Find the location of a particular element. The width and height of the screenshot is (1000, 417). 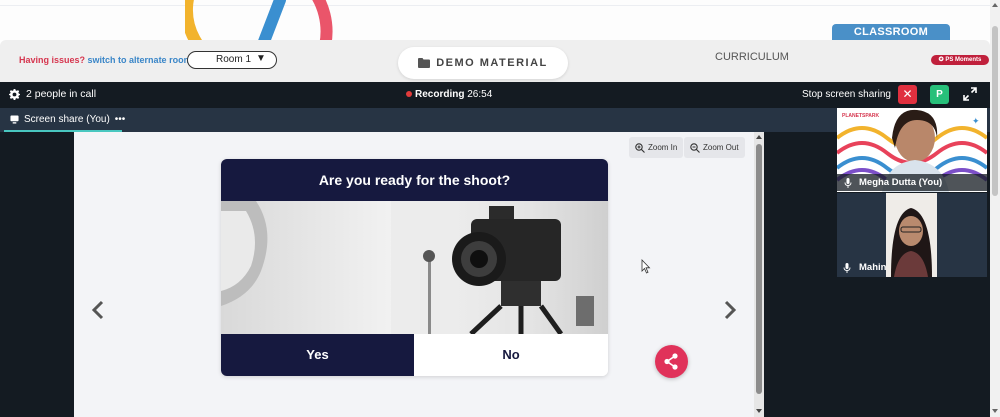

zoom-out-button: Zoom Out is located at coordinates (714, 147).